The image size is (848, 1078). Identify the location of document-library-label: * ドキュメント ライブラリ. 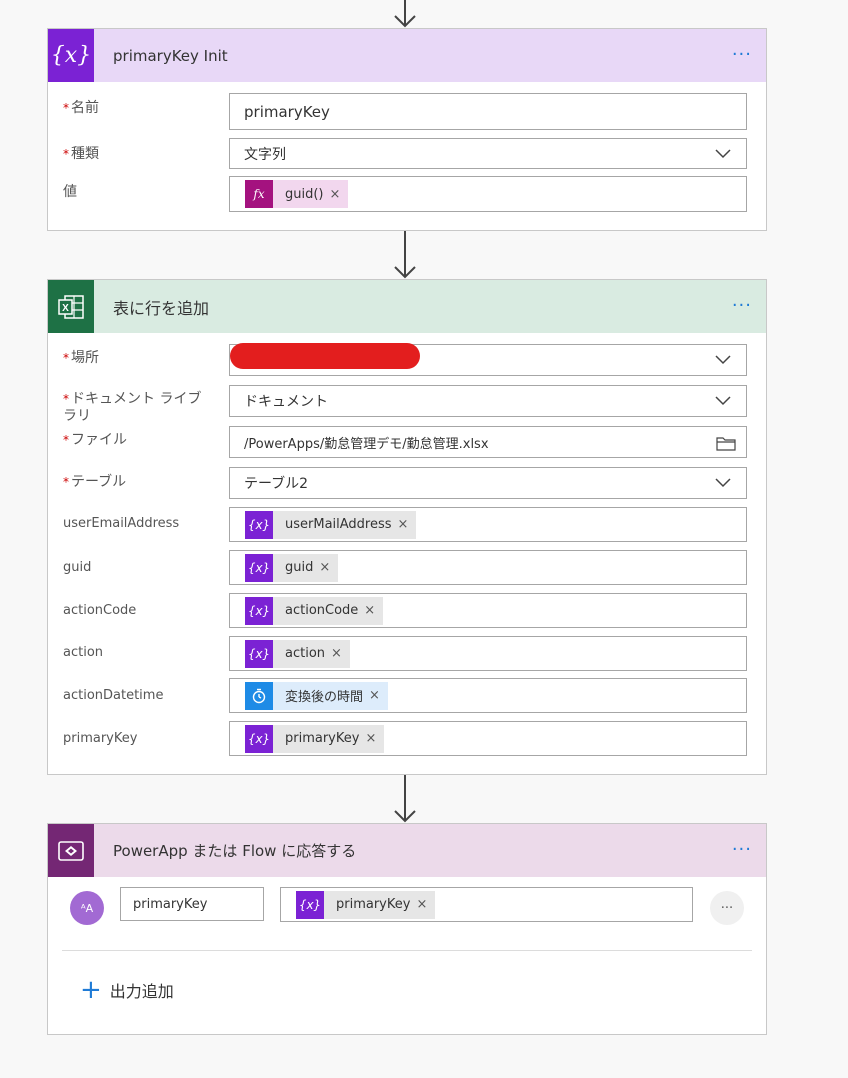
(132, 407).